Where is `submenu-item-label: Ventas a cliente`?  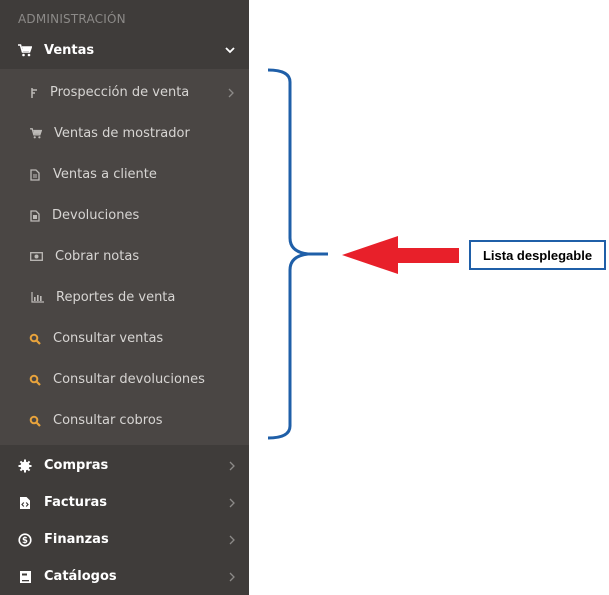 submenu-item-label: Ventas a cliente is located at coordinates (105, 174).